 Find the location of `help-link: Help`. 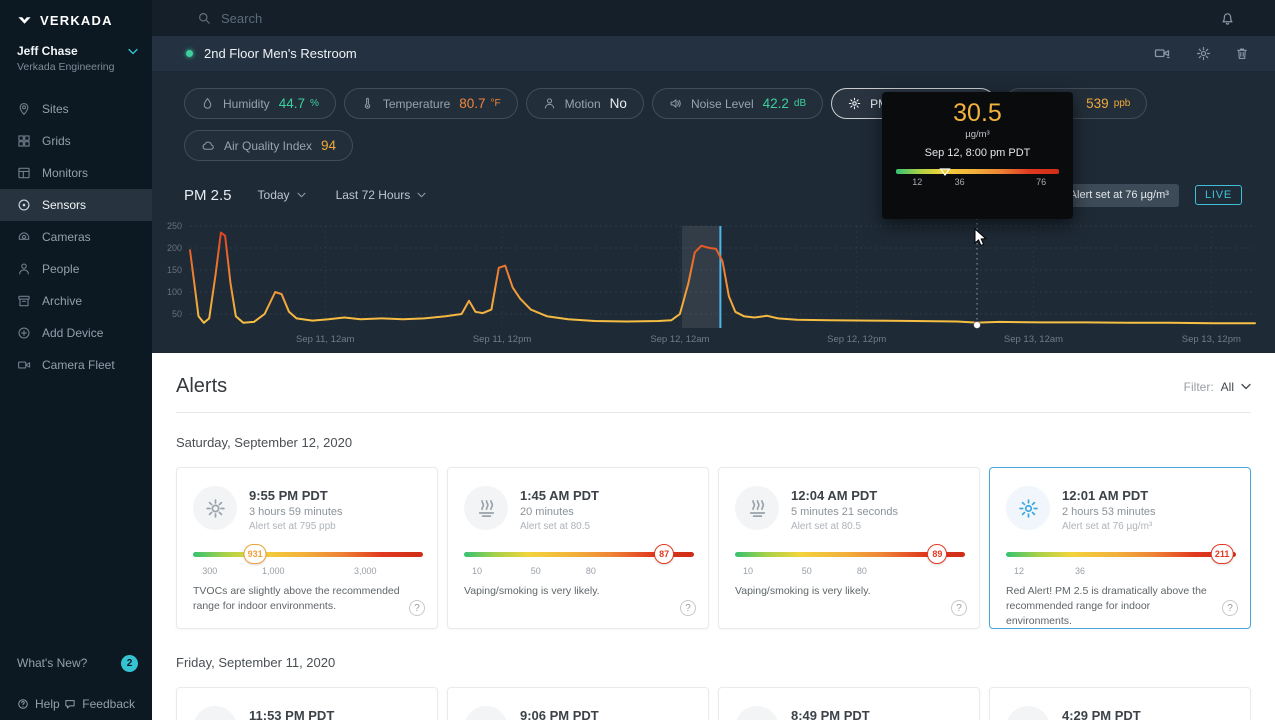

help-link: Help is located at coordinates (38, 704).